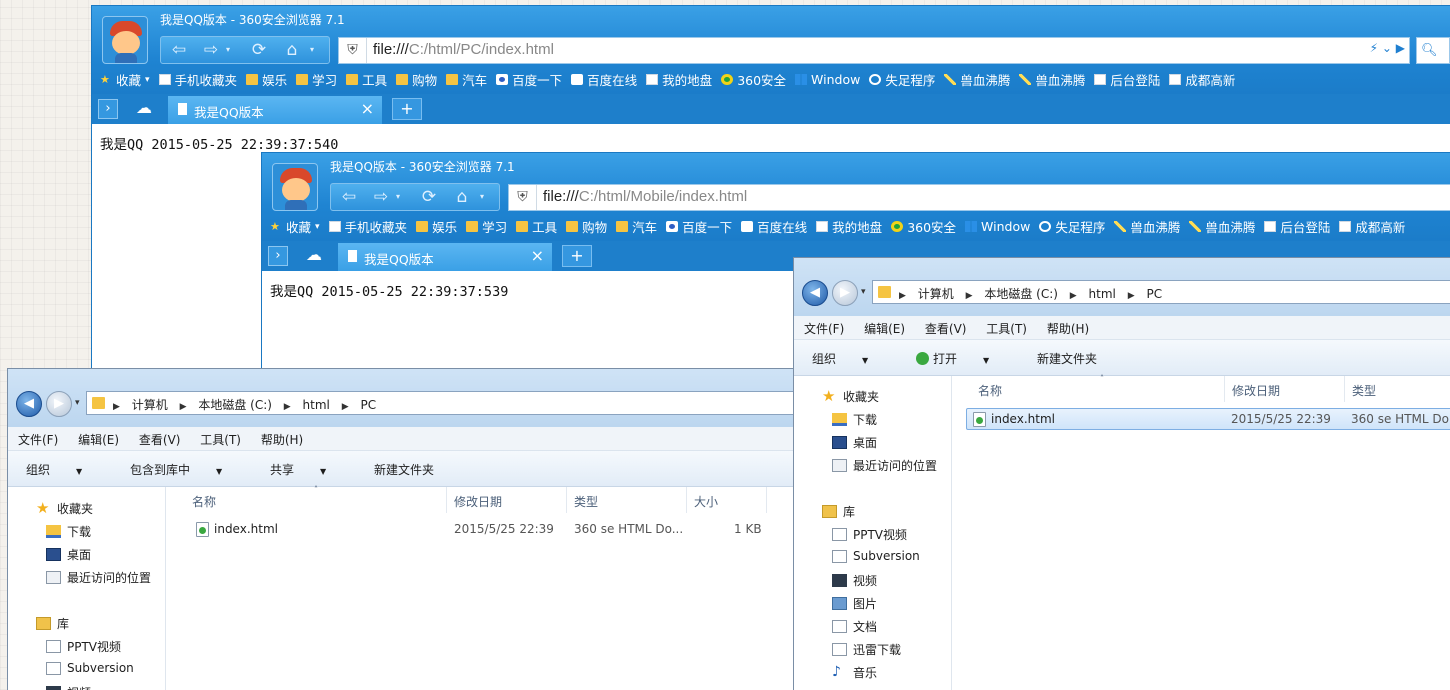 This screenshot has width=1450, height=690. What do you see at coordinates (466, 79) in the screenshot?
I see `bookmark-item: 汽车` at bounding box center [466, 79].